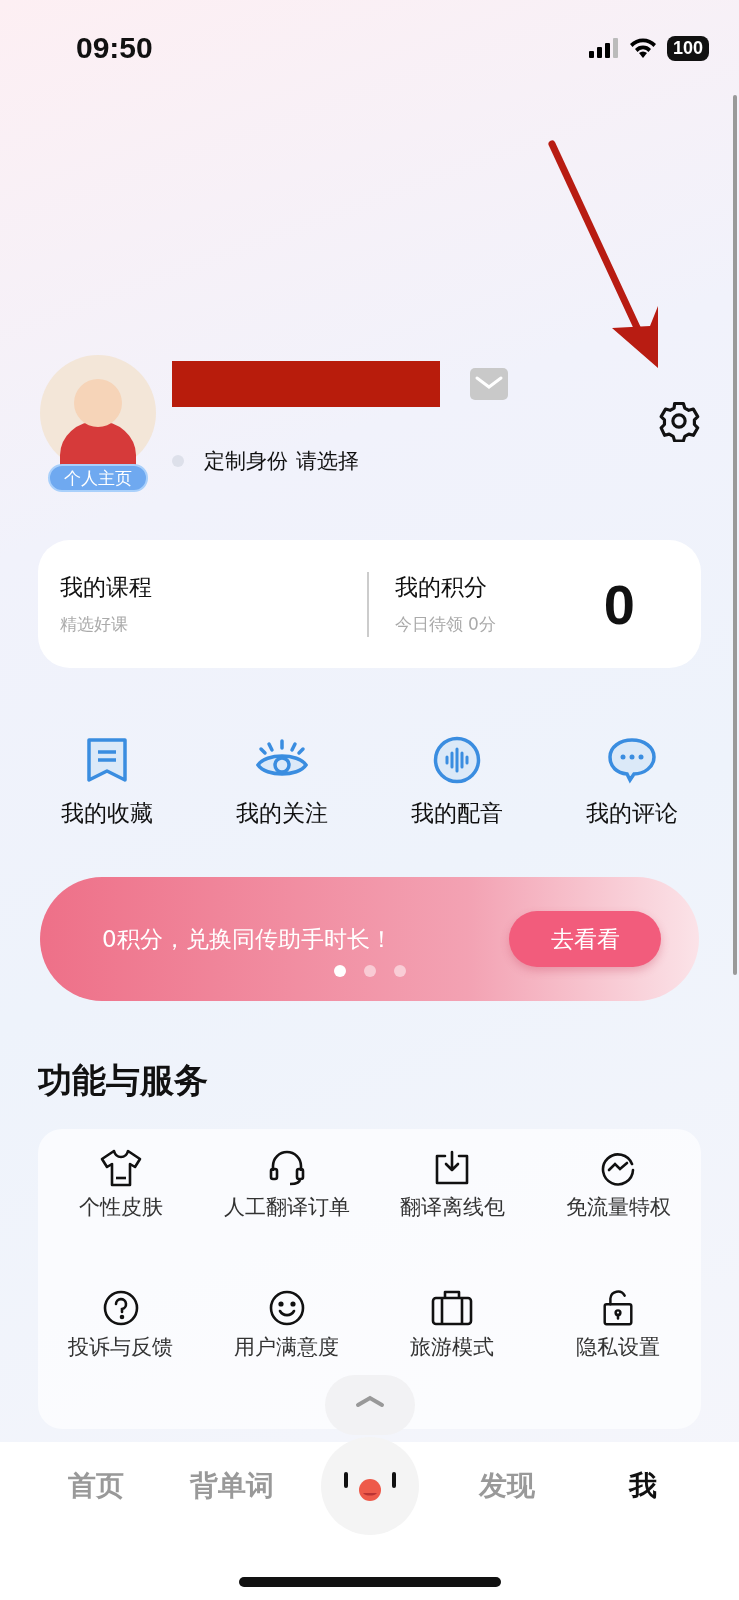 The width and height of the screenshot is (739, 1600). What do you see at coordinates (603, 48) in the screenshot?
I see `signal-icon` at bounding box center [603, 48].